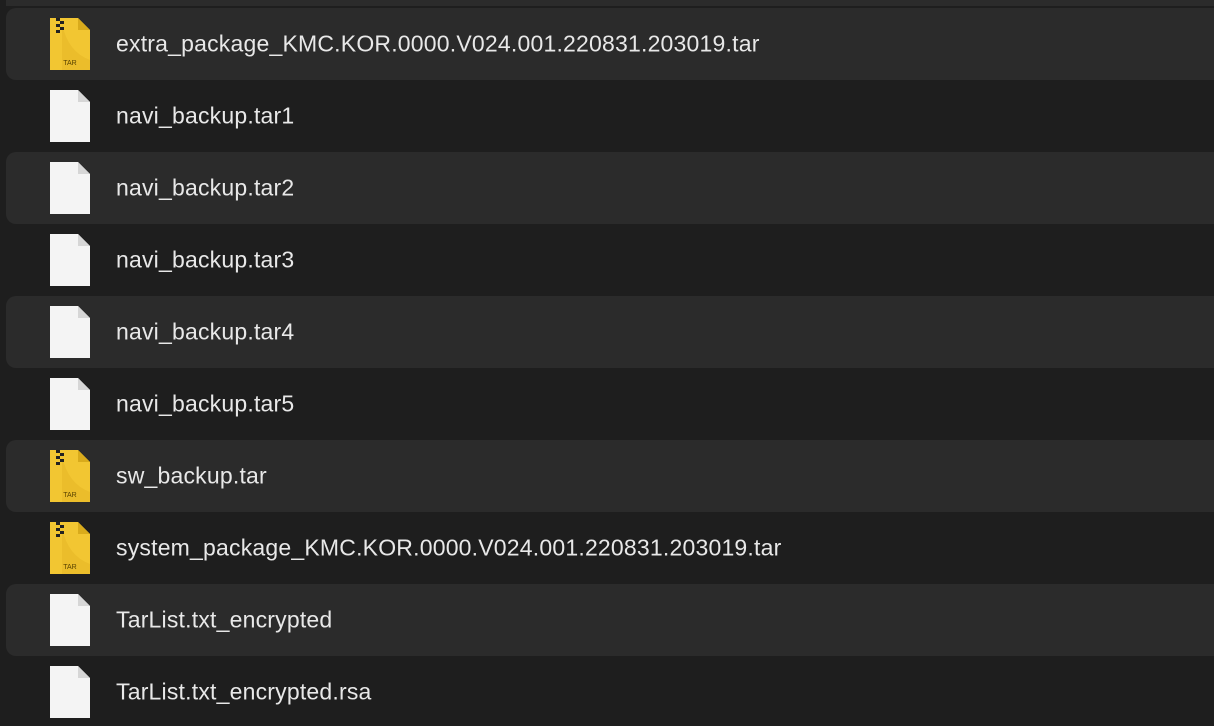  I want to click on file-row: TAR sw_backup.tar, so click(610, 476).